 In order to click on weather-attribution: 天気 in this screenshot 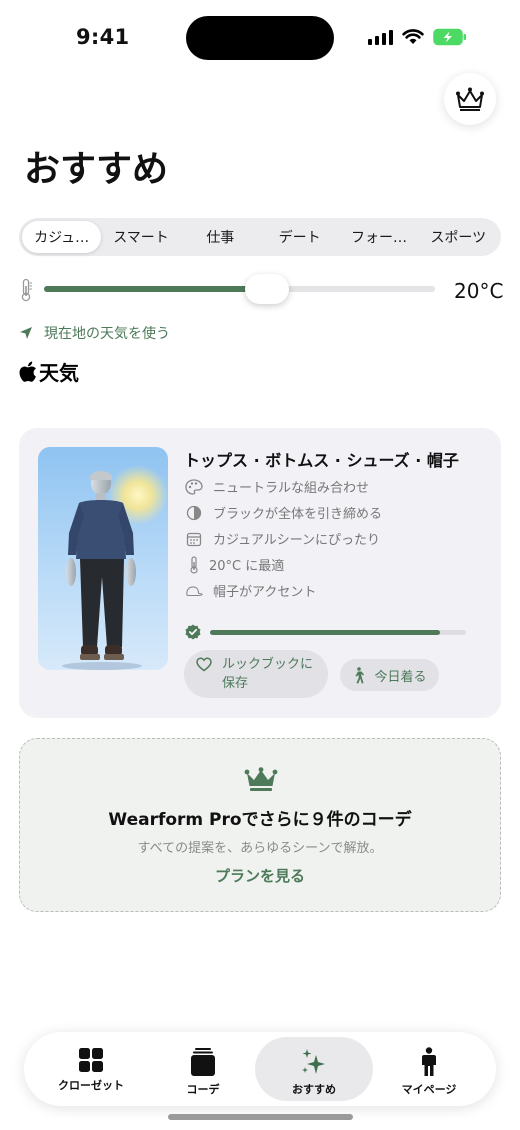, I will do `click(48, 371)`.